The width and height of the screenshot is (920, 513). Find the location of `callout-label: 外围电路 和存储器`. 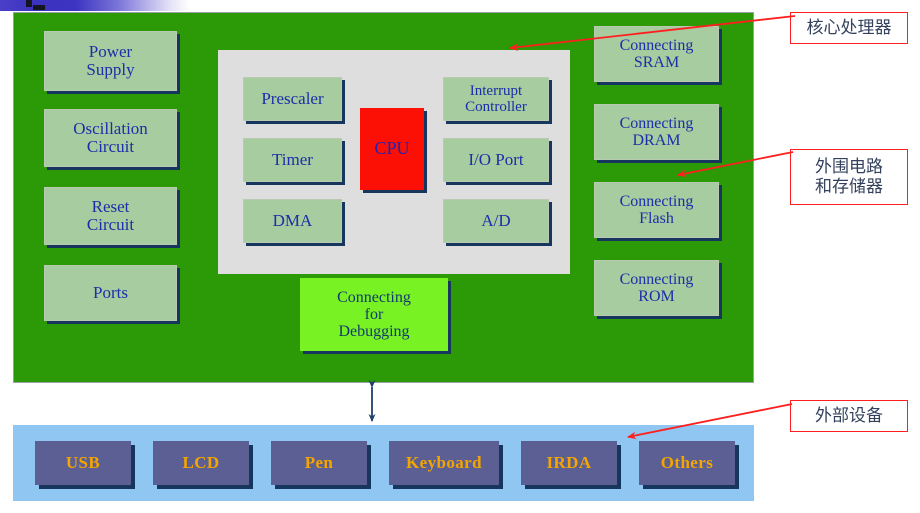

callout-label: 外围电路 和存储器 is located at coordinates (849, 177).